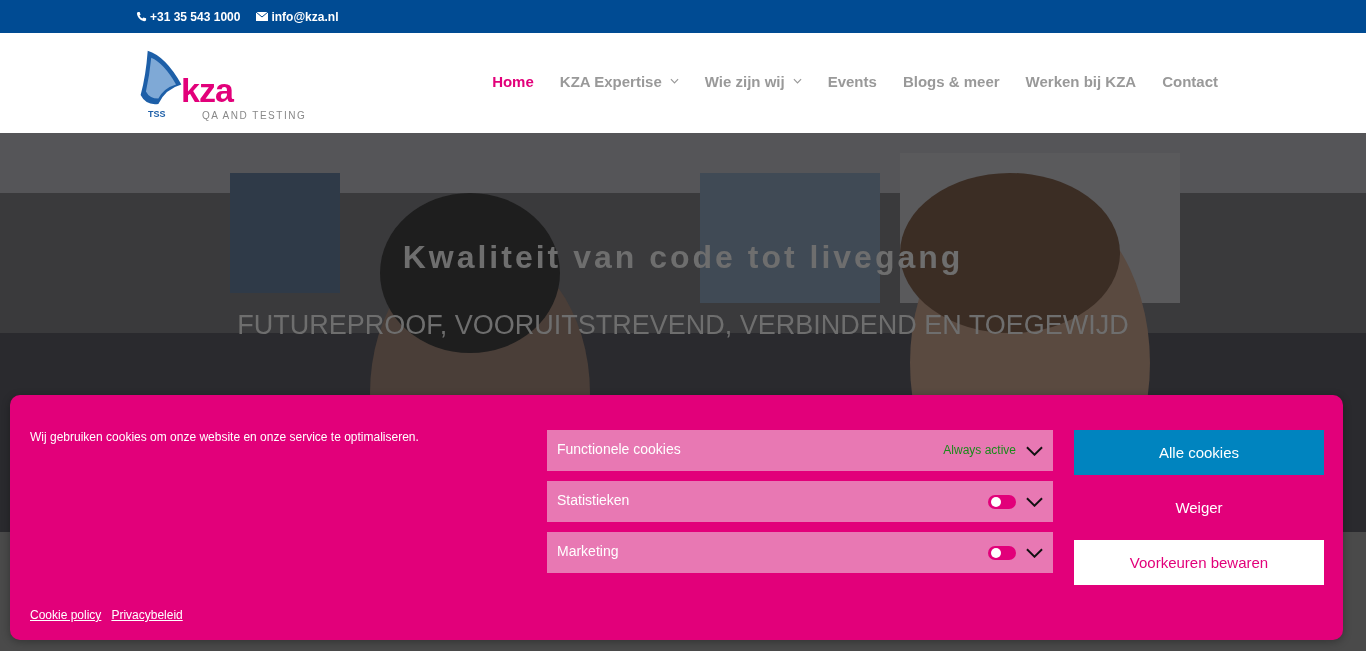 The height and width of the screenshot is (651, 1366). Describe the element at coordinates (147, 615) in the screenshot. I see `policy-link: Privacybeleid` at that location.